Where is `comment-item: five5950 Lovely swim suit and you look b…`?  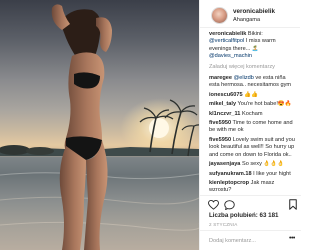
comment-item: five5950 Lovely swim suit and you look b… is located at coordinates (253, 148).